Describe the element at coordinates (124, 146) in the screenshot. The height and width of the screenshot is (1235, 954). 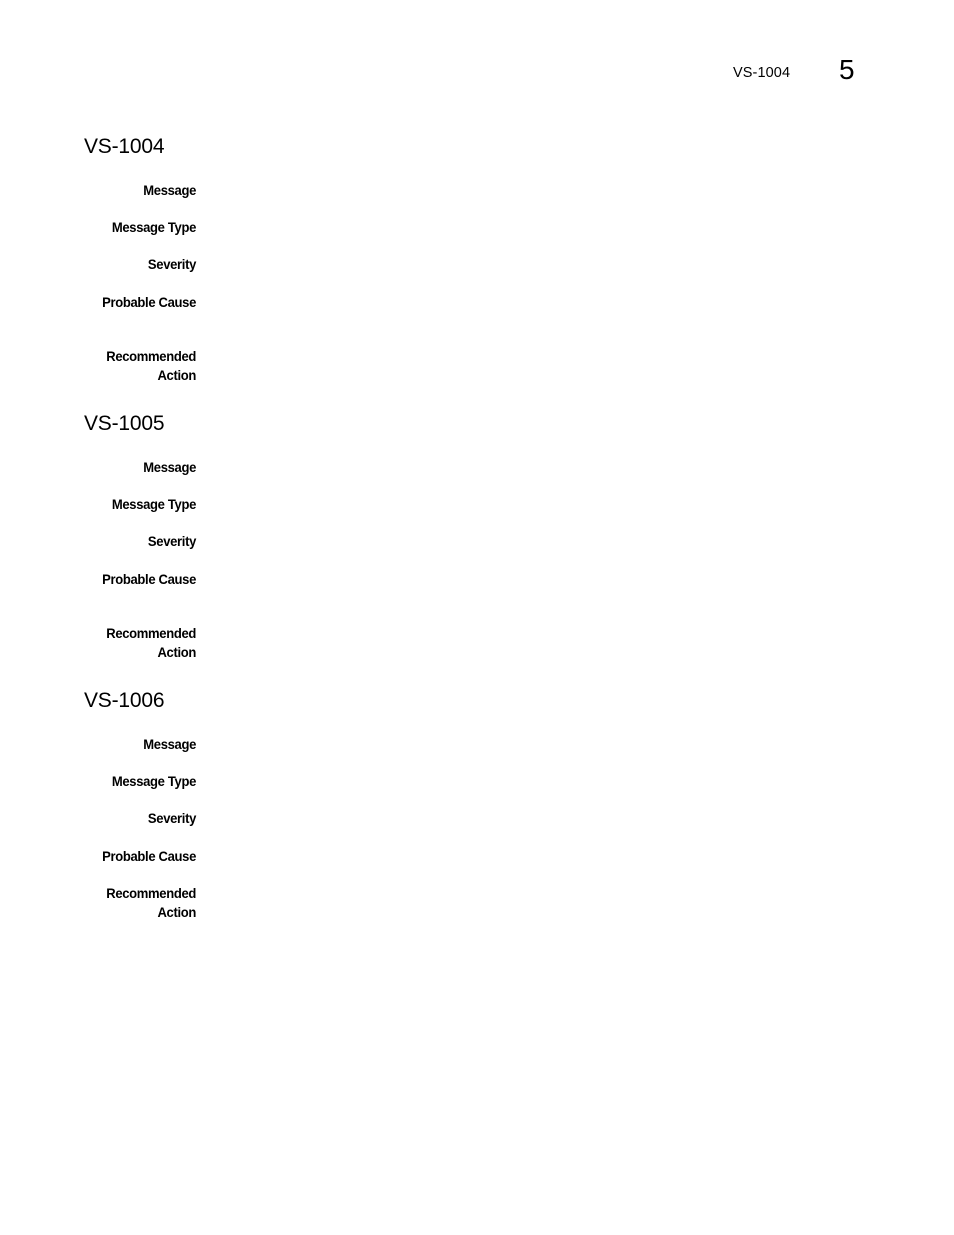
I see `section-title: VS-1004` at that location.